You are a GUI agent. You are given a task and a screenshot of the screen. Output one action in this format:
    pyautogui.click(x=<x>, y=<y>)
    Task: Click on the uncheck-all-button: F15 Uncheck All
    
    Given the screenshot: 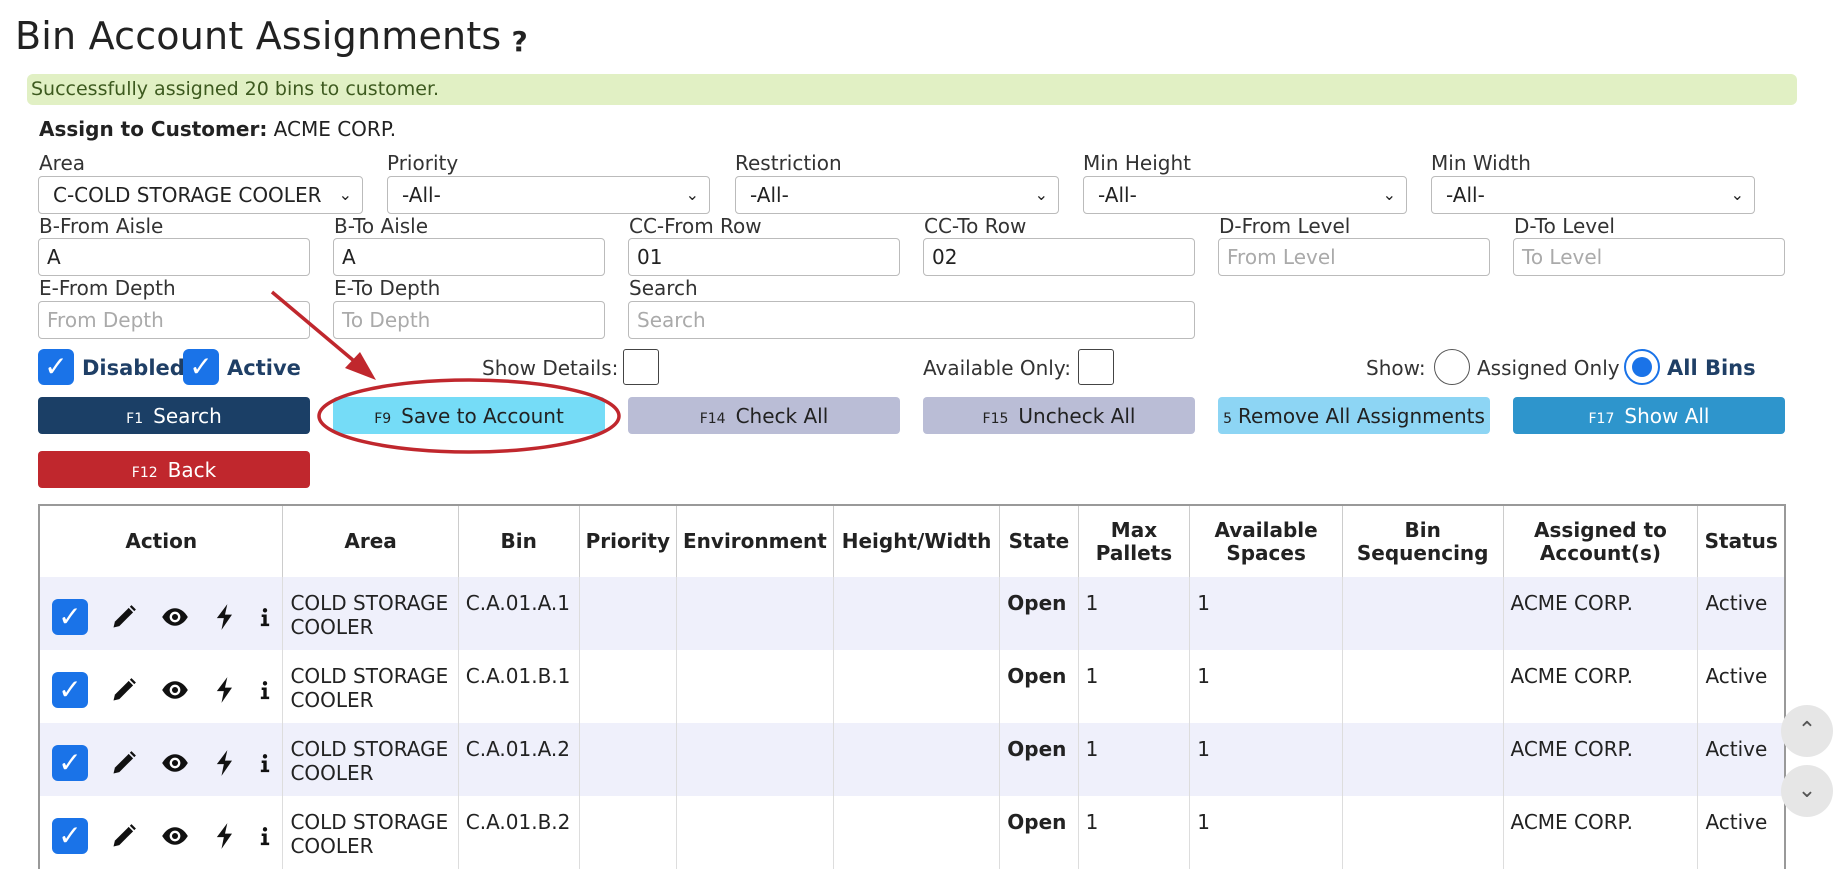 What is the action you would take?
    pyautogui.click(x=1059, y=415)
    